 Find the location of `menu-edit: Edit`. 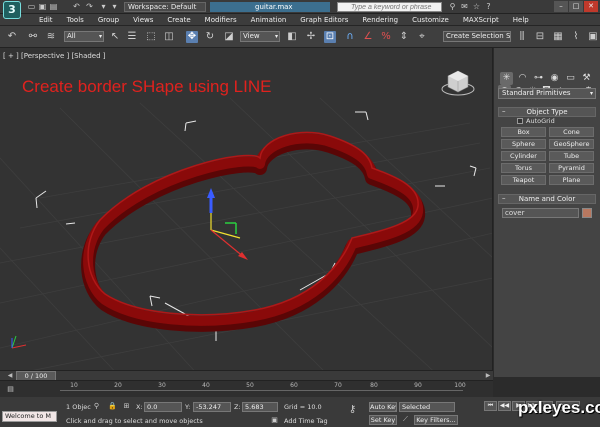

menu-edit: Edit is located at coordinates (46, 19).